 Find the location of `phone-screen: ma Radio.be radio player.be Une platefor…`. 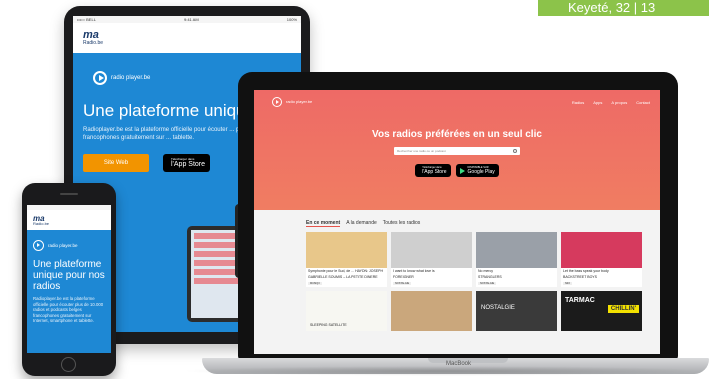

phone-screen: ma Radio.be radio player.be Une platefor… is located at coordinates (69, 279).